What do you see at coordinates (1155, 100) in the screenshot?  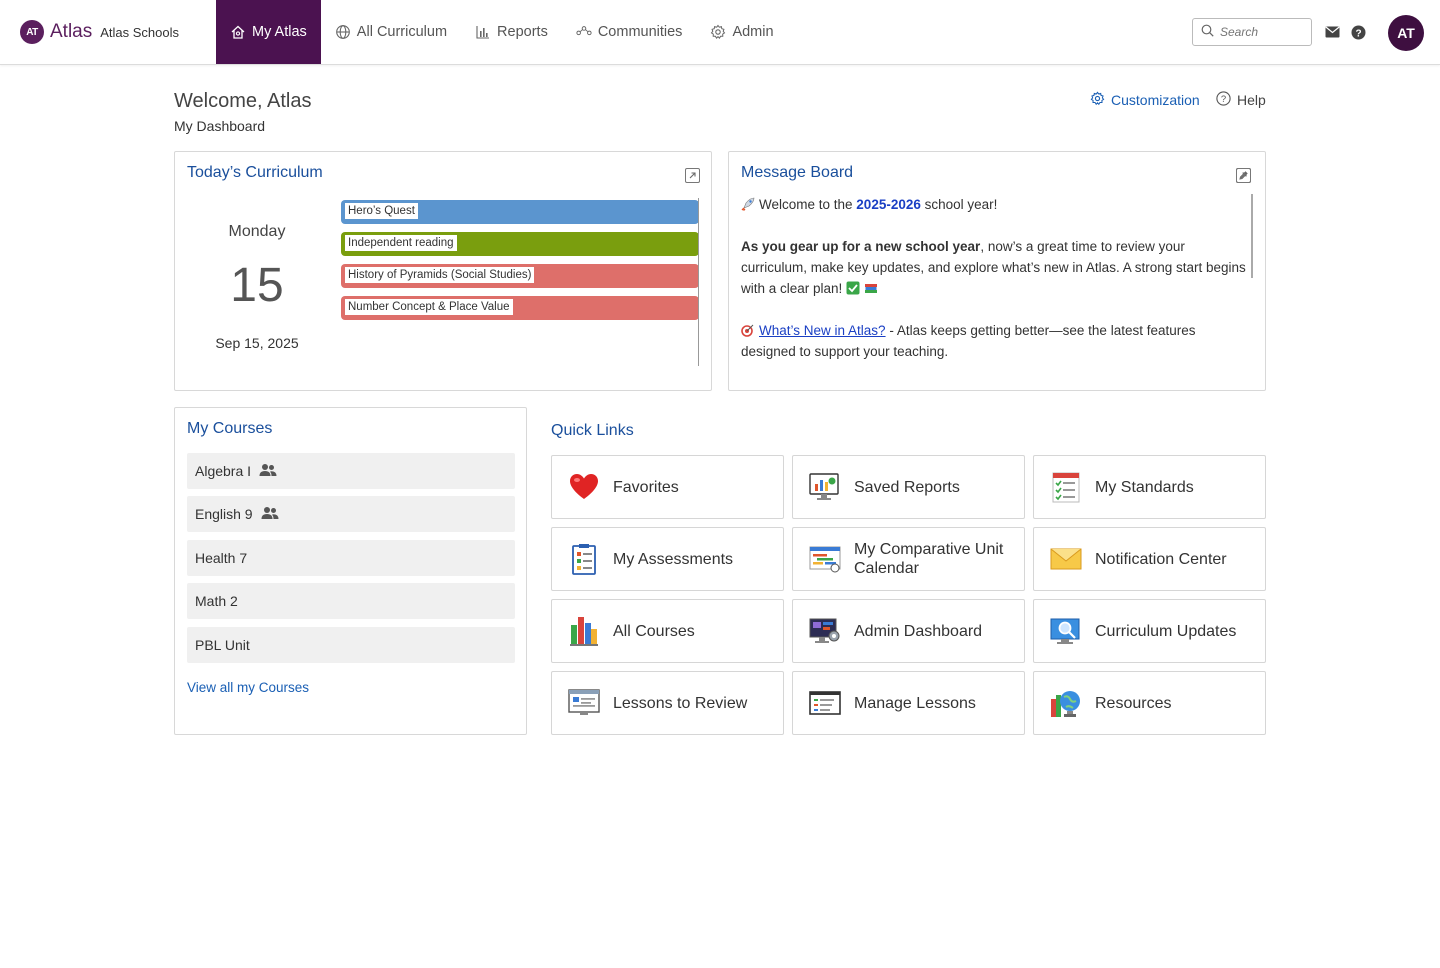 I see `customization-label: Customization` at bounding box center [1155, 100].